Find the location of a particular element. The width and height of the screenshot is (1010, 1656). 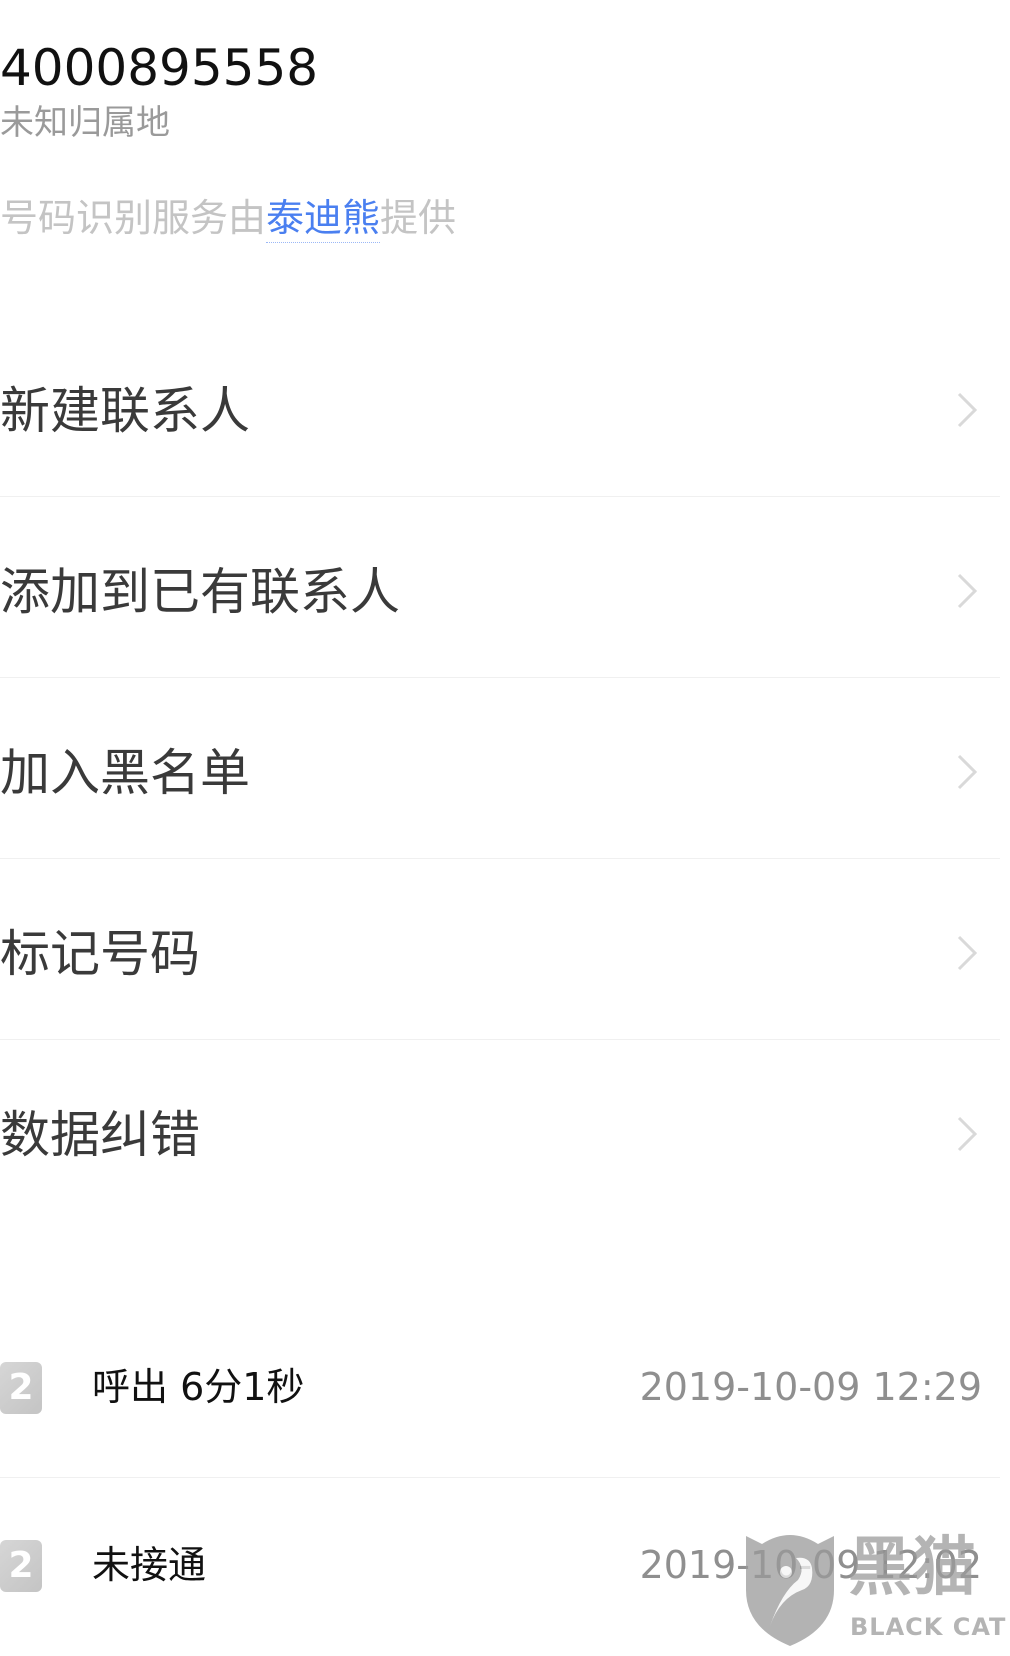

menu-item-new-contact: 新建联系人 is located at coordinates (505, 406).